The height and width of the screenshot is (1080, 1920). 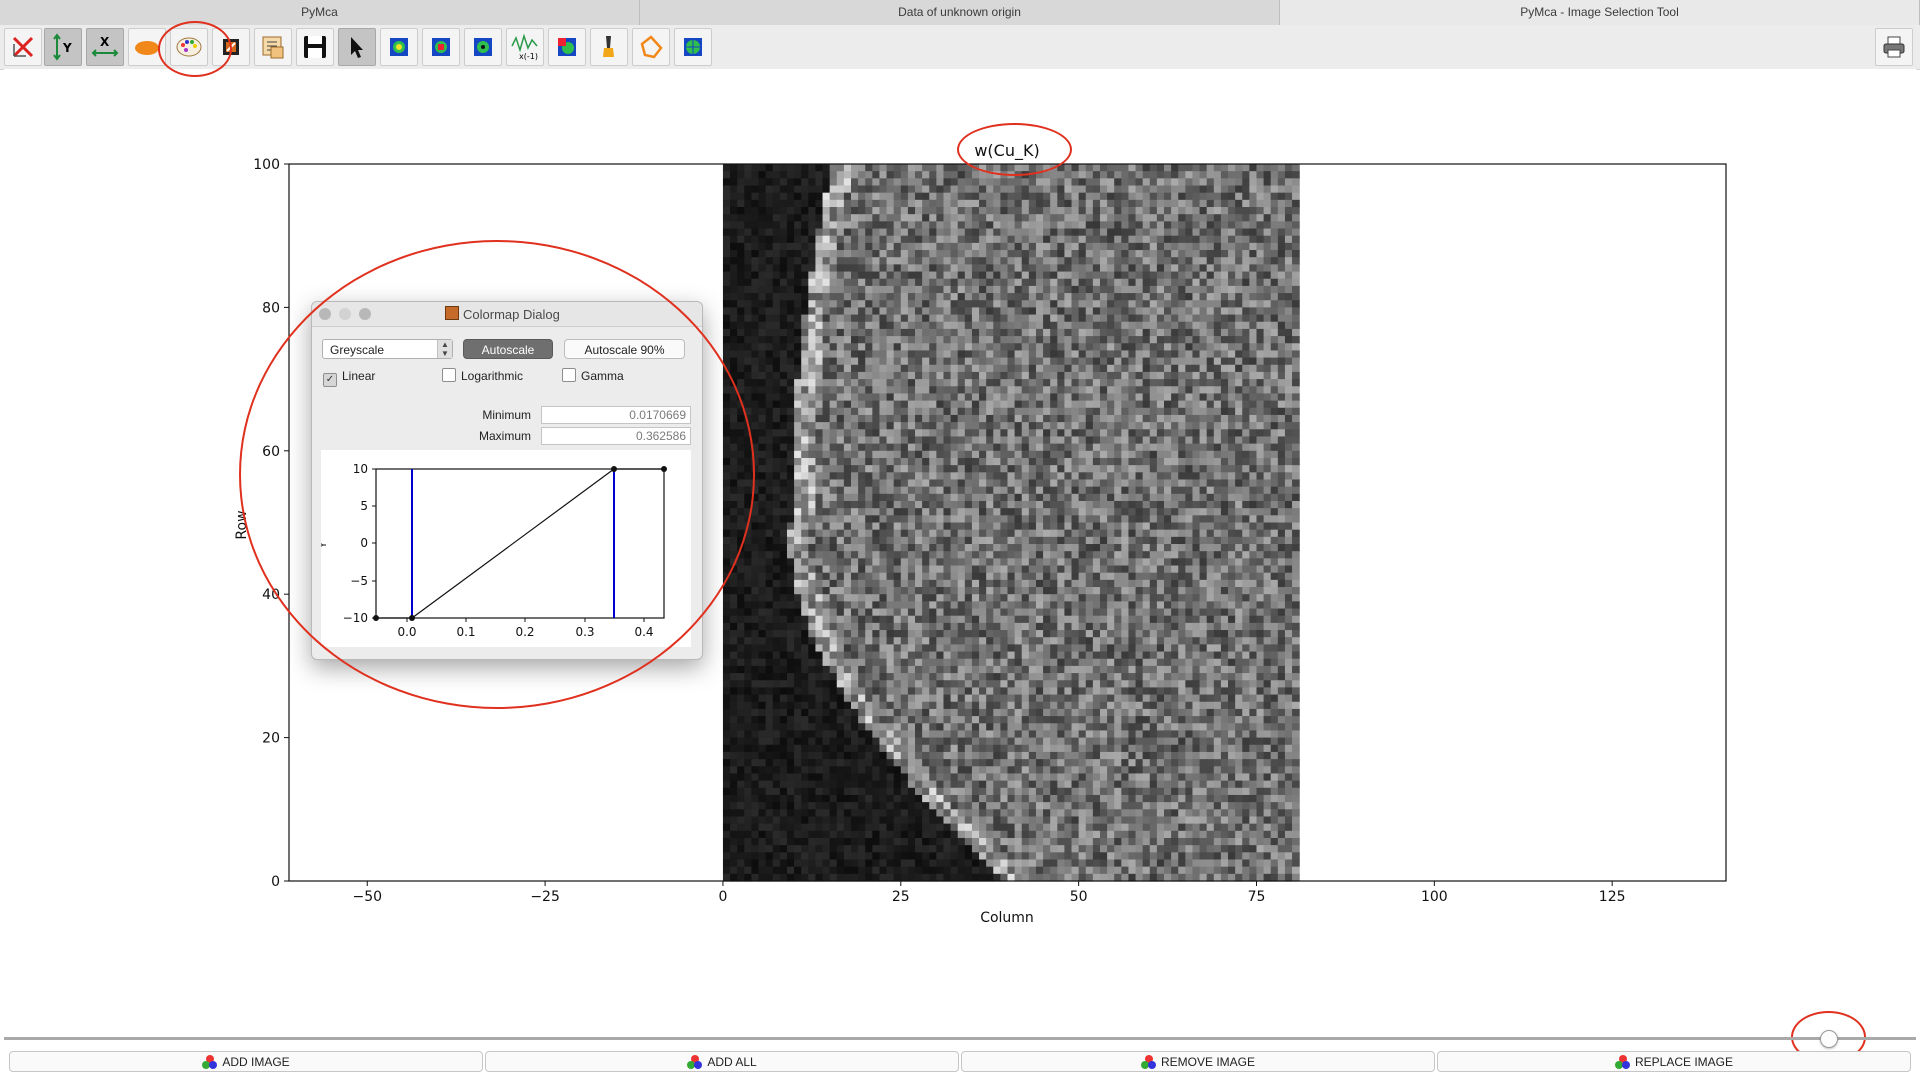 I want to click on print-button, so click(x=1894, y=47).